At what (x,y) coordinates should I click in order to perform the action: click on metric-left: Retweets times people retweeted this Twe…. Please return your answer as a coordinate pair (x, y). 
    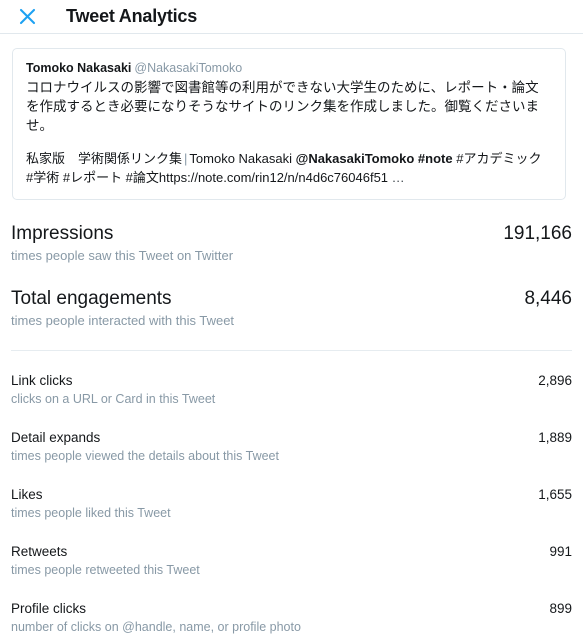
    Looking at the image, I should click on (105, 561).